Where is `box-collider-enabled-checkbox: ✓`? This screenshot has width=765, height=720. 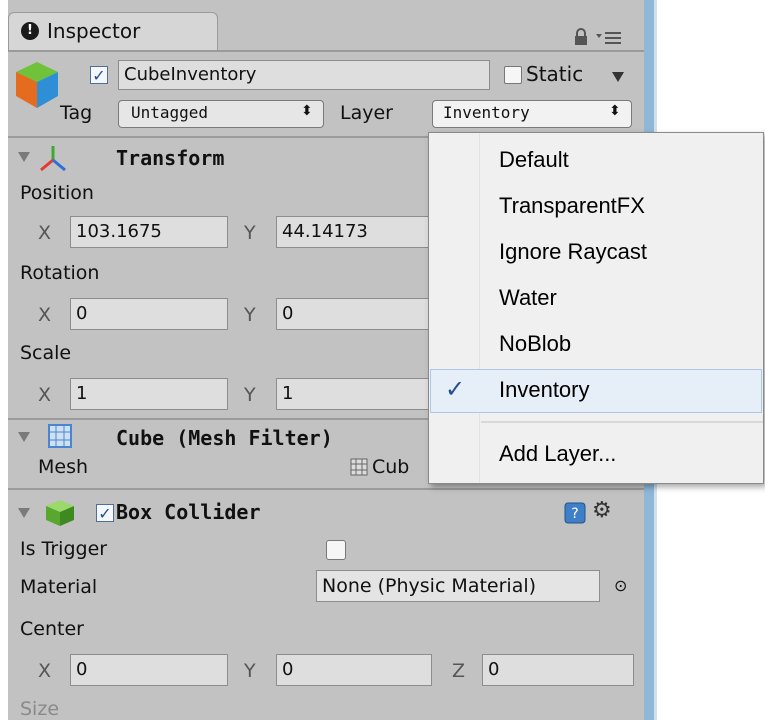
box-collider-enabled-checkbox: ✓ is located at coordinates (105, 513).